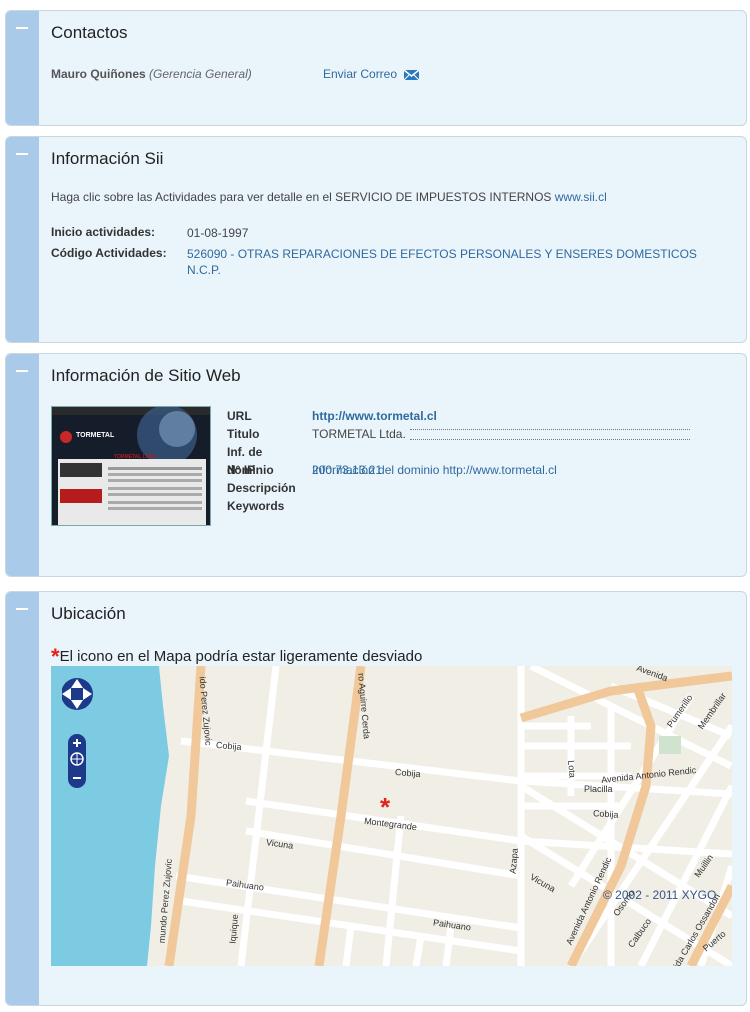 Image resolution: width=750 pixels, height=1012 pixels. What do you see at coordinates (261, 488) in the screenshot?
I see `descripcion-label: Descripción` at bounding box center [261, 488].